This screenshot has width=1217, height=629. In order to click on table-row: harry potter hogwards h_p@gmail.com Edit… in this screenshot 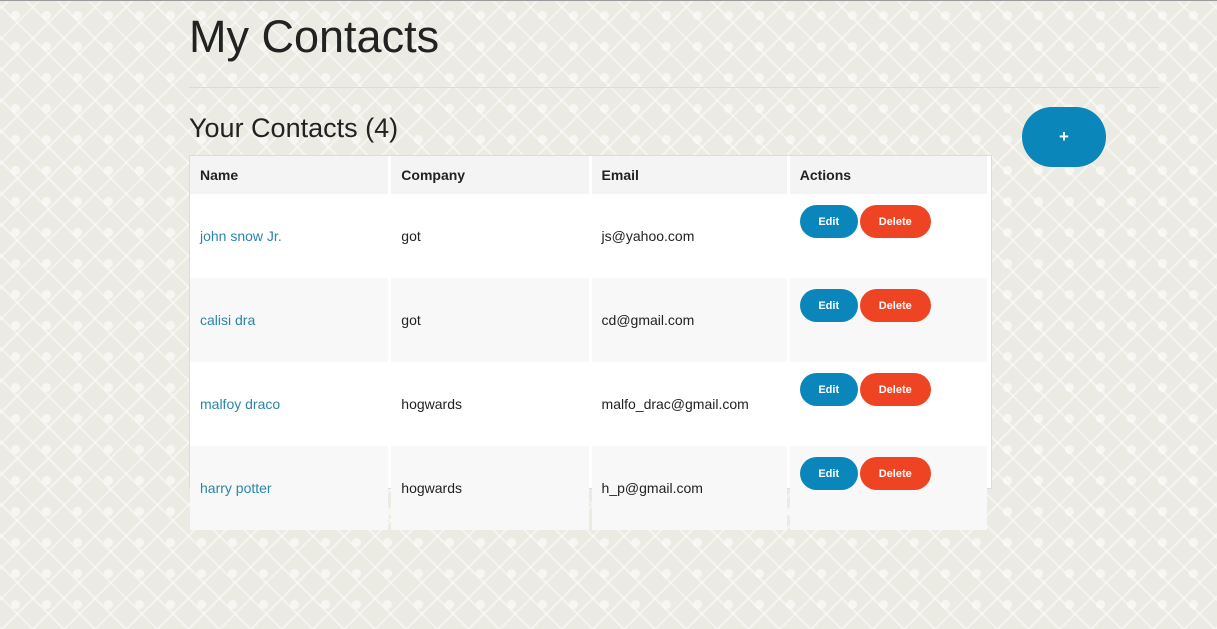, I will do `click(588, 488)`.